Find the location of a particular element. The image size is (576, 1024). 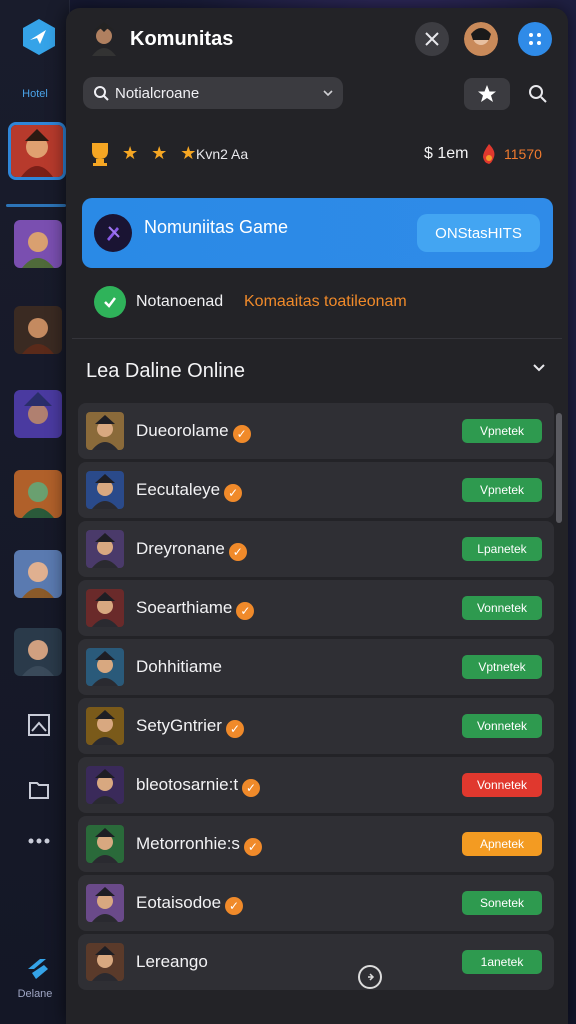

folder-icon is located at coordinates (39, 790).